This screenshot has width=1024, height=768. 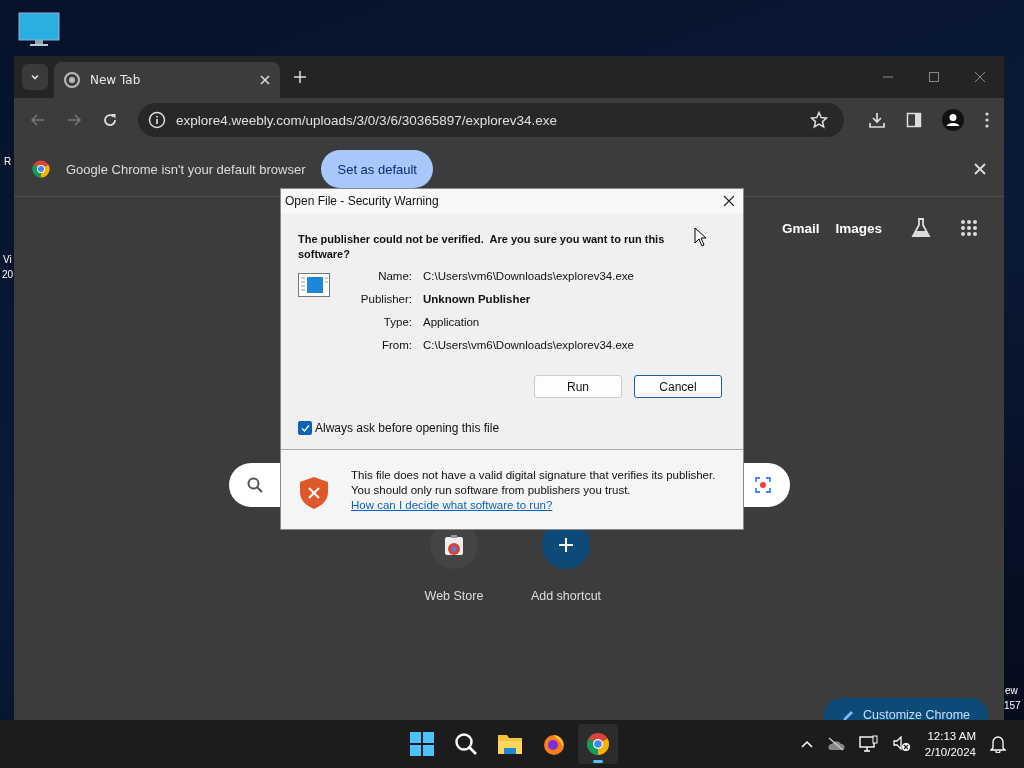 I want to click on tab-search-button, so click(x=35, y=77).